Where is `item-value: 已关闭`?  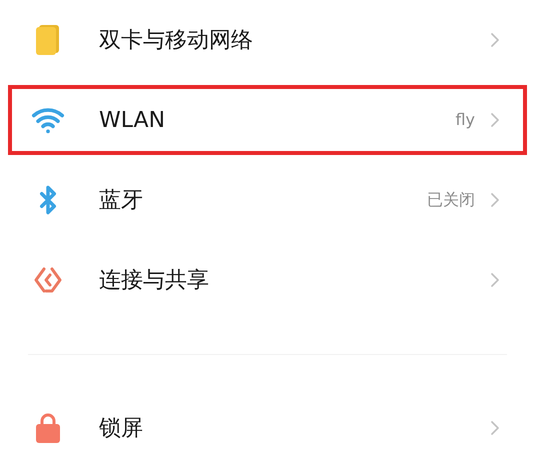 item-value: 已关闭 is located at coordinates (451, 200).